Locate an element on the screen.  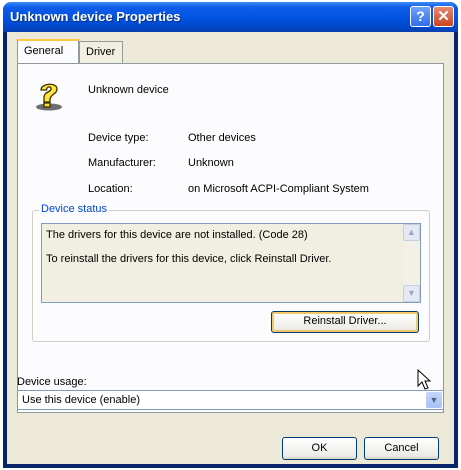
location-value: on Microsoft ACPI-Compliant System is located at coordinates (278, 189).